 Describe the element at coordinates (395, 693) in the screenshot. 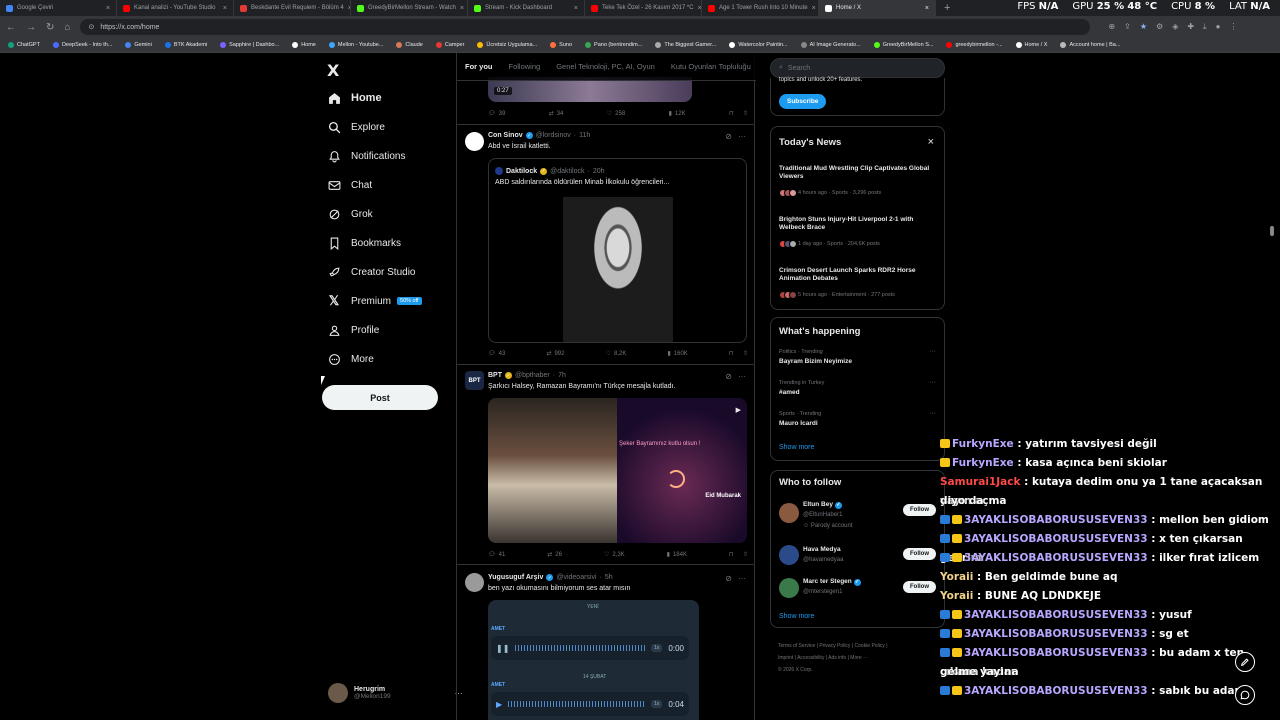

I see `account-switcher: Herugrim @Mellon199 ···` at that location.